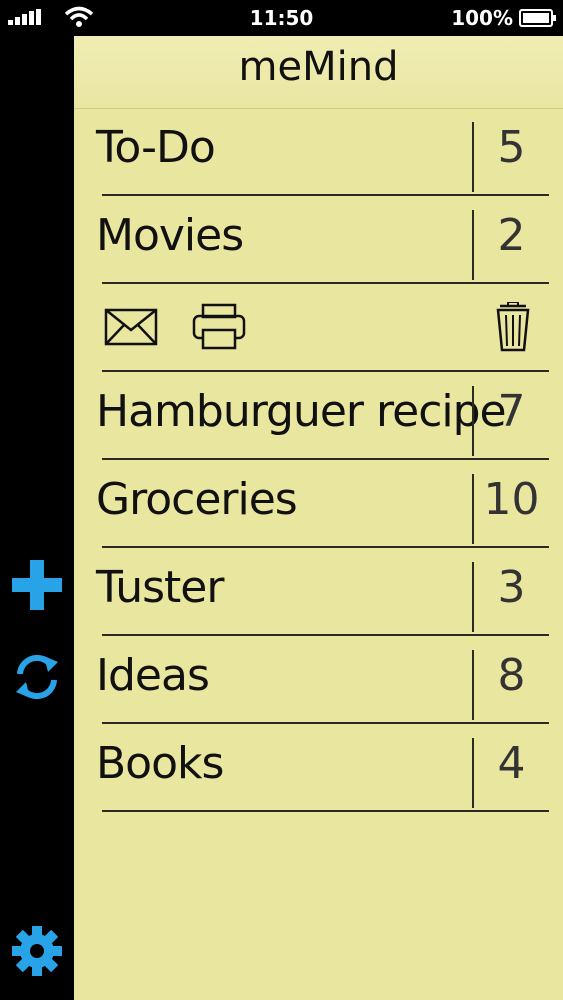  Describe the element at coordinates (318, 328) in the screenshot. I see `row-actions` at that location.